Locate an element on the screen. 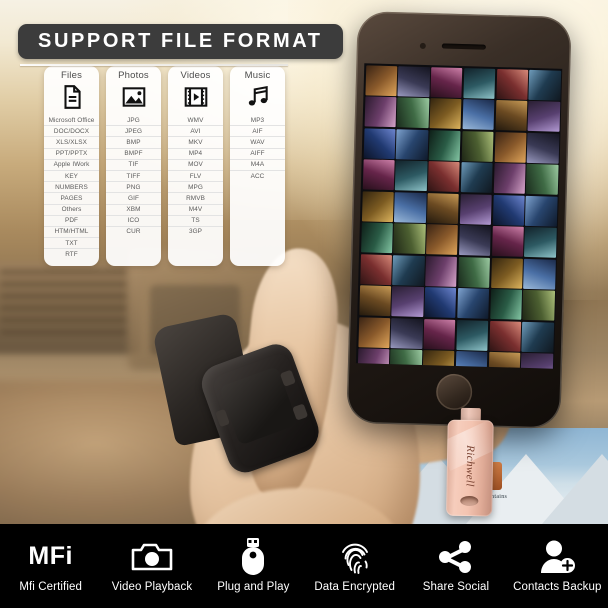  format-item: PPT/PPTX is located at coordinates (71, 154).